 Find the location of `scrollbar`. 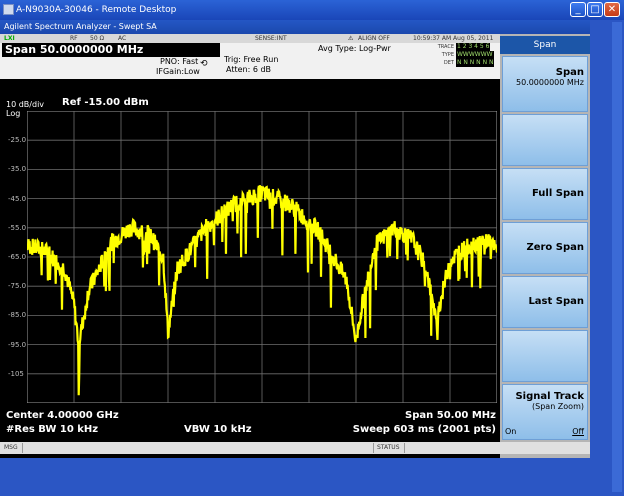

scrollbar is located at coordinates (617, 257).